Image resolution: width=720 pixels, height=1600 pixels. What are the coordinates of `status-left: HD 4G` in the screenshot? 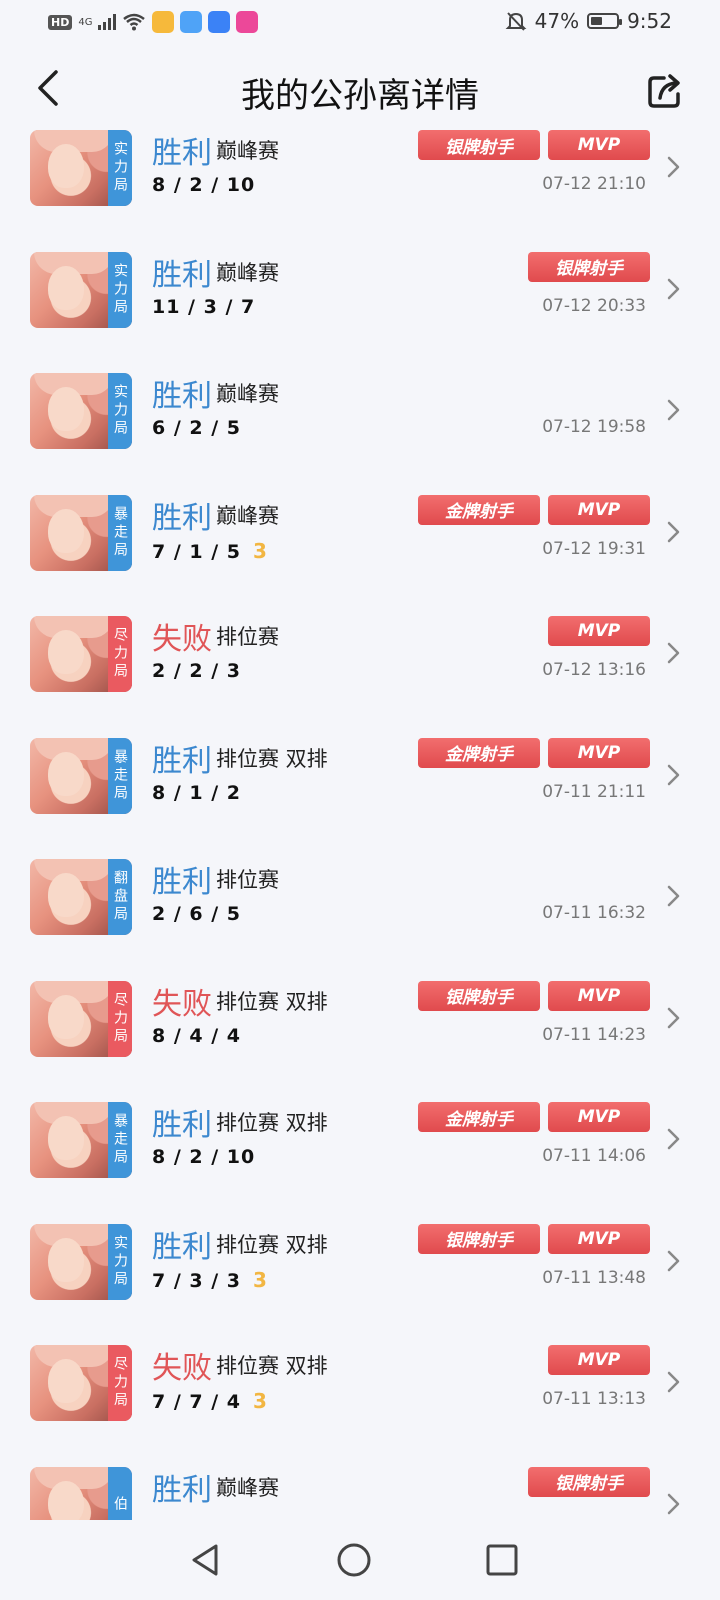 It's located at (153, 22).